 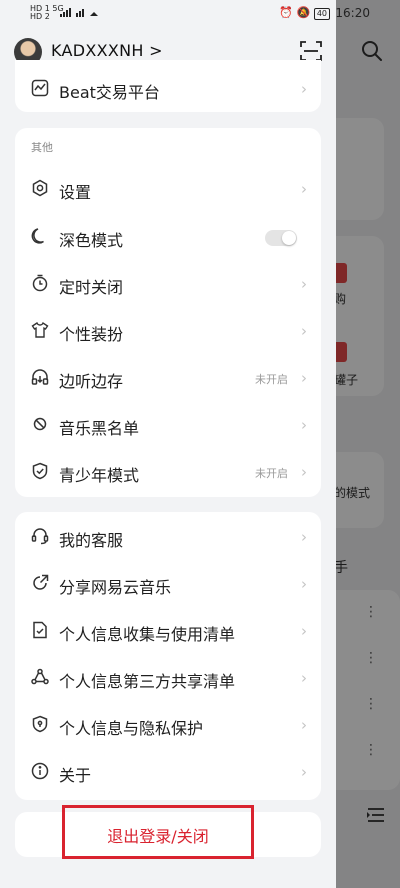 What do you see at coordinates (40, 330) in the screenshot?
I see `tshirt-icon` at bounding box center [40, 330].